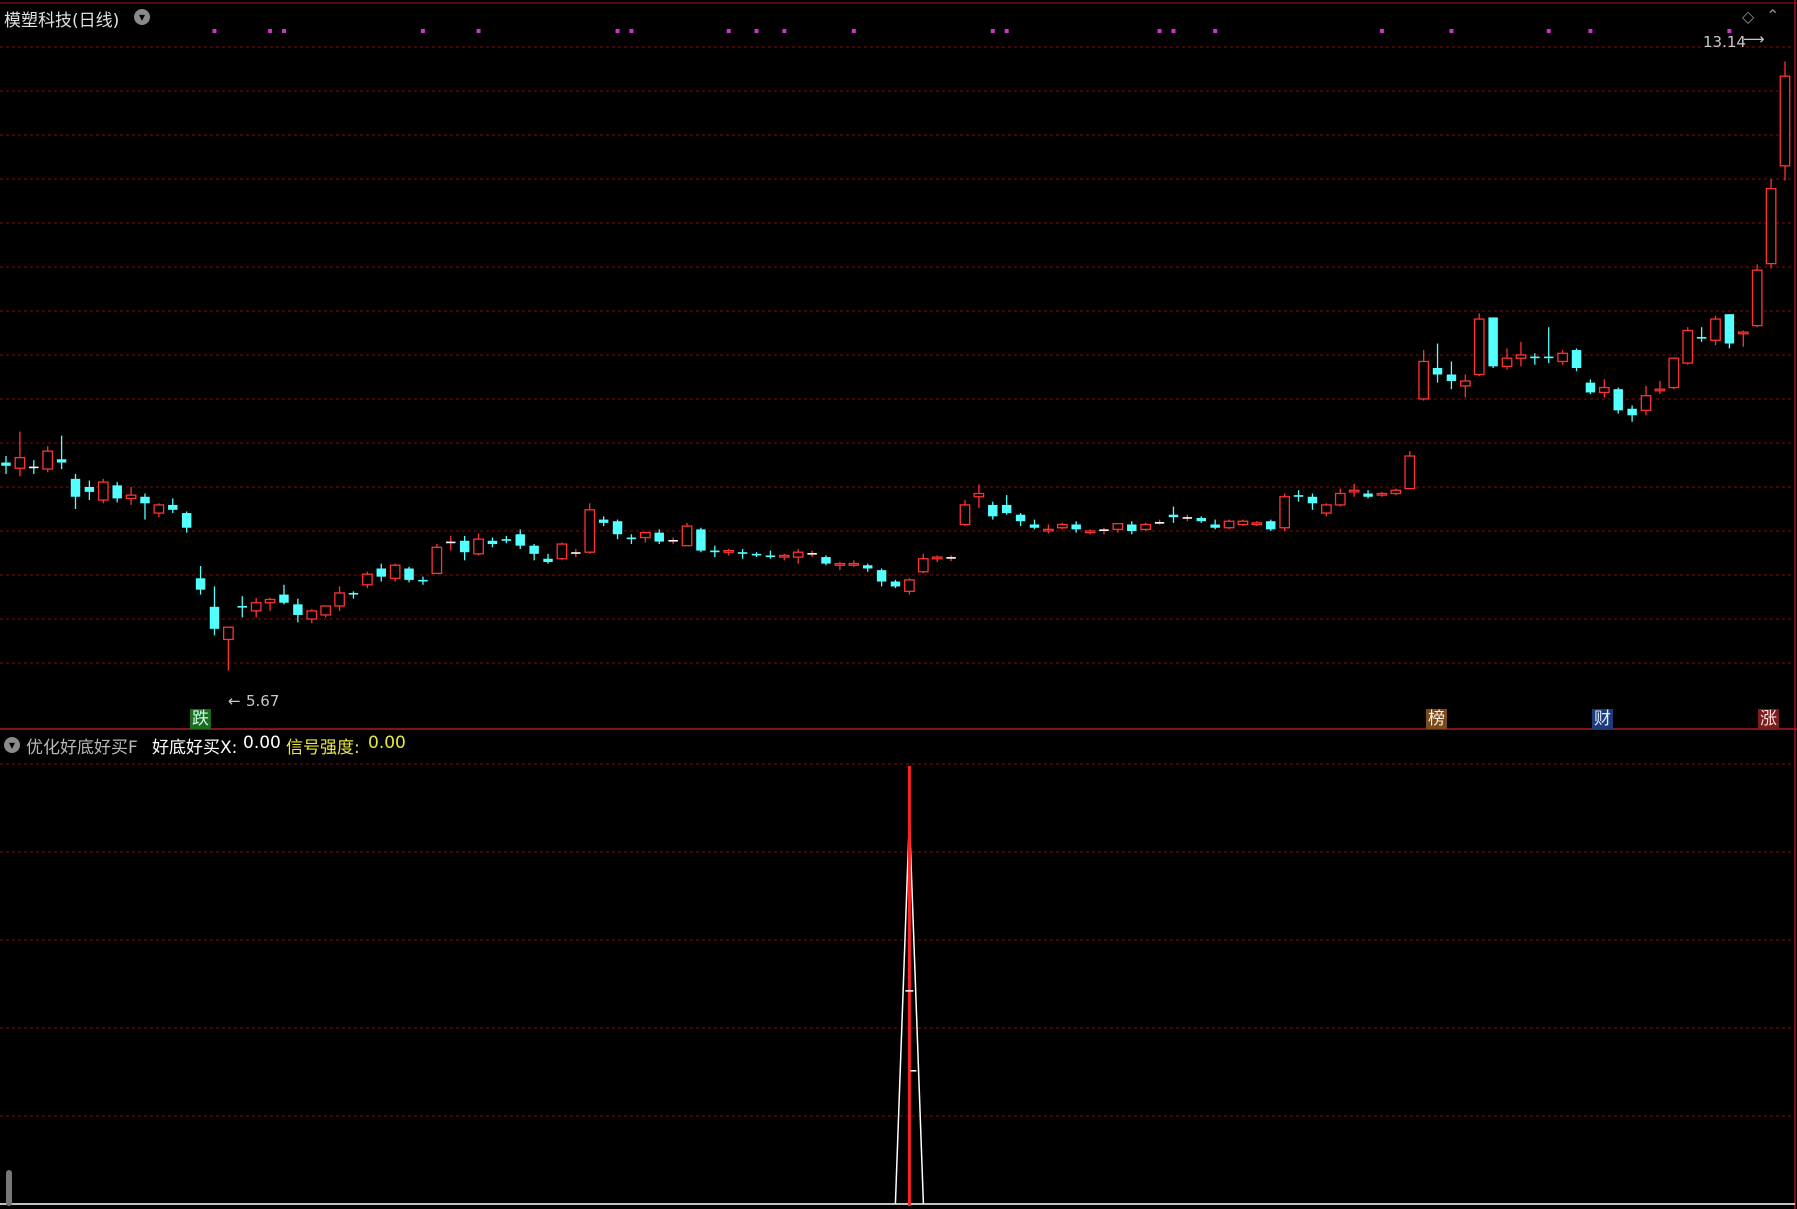 The width and height of the screenshot is (1797, 1209). What do you see at coordinates (1436, 719) in the screenshot?
I see `rank-tag: 榜` at bounding box center [1436, 719].